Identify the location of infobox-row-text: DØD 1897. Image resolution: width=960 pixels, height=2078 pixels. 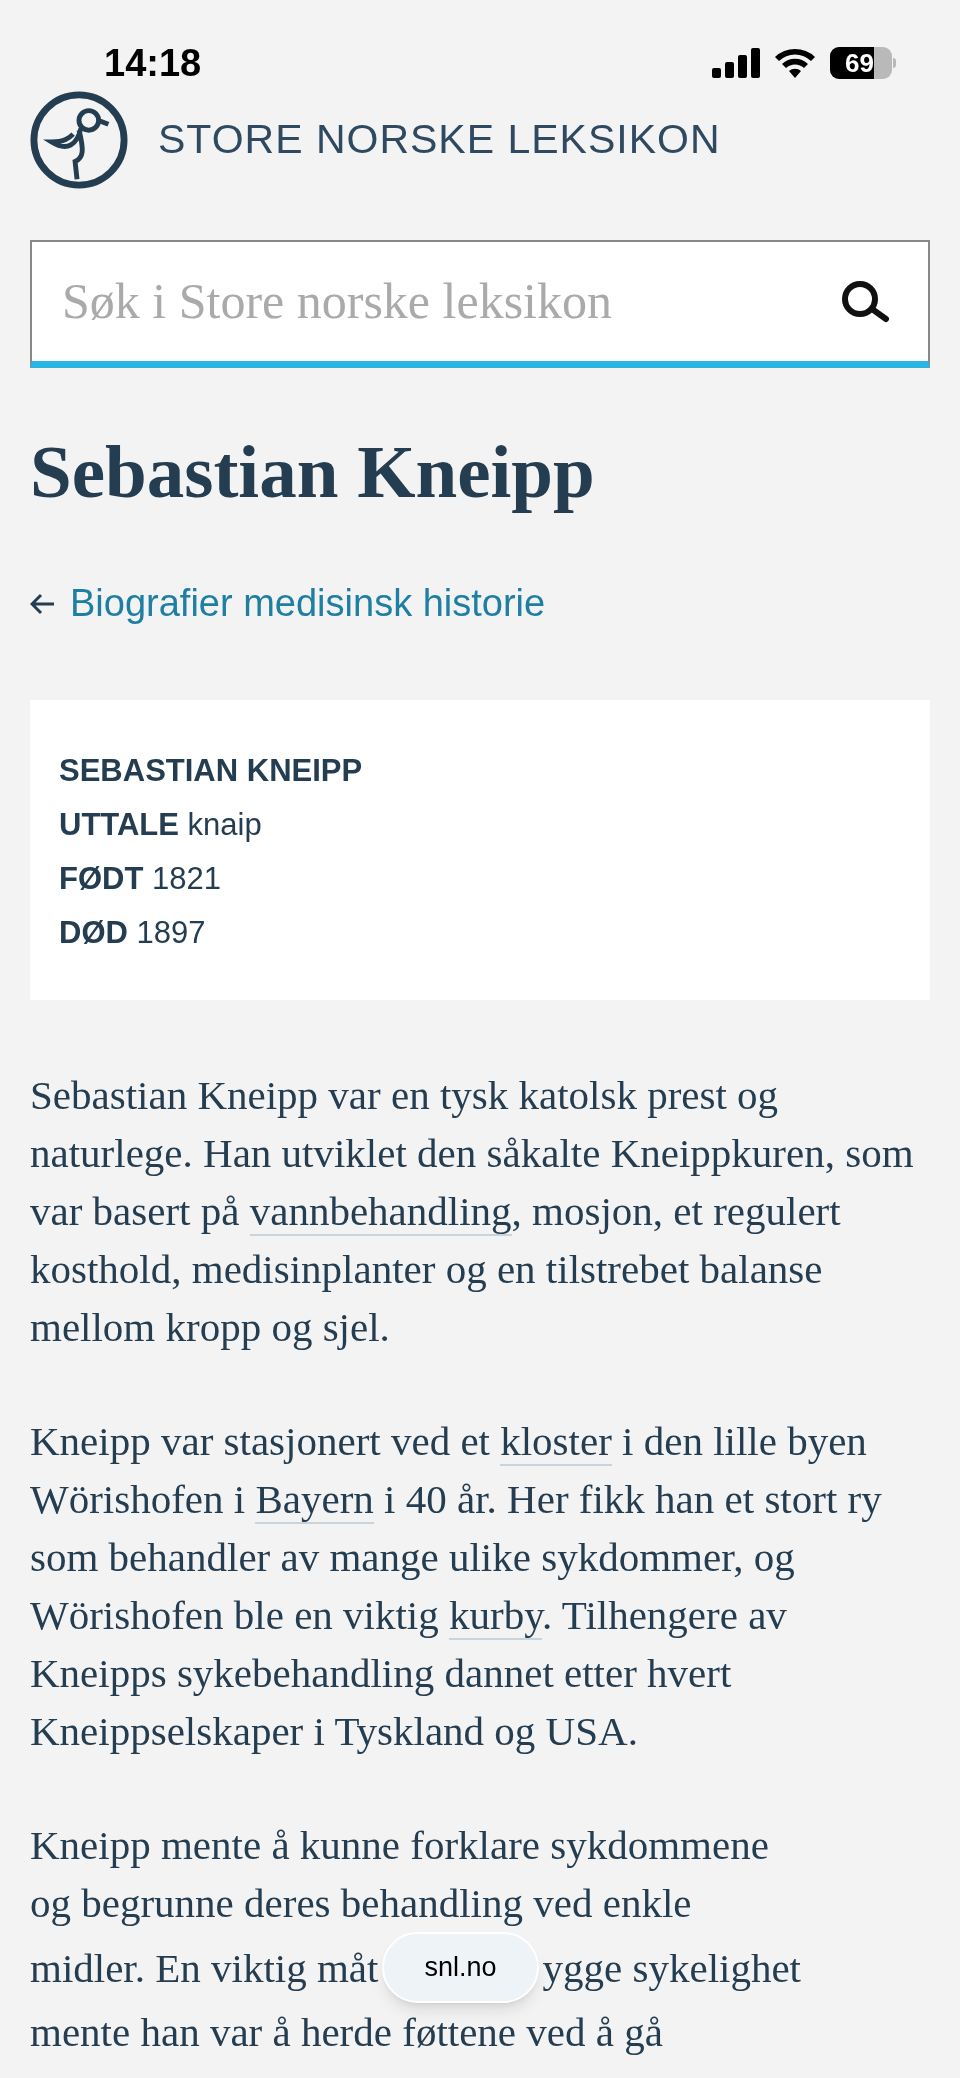
(133, 933).